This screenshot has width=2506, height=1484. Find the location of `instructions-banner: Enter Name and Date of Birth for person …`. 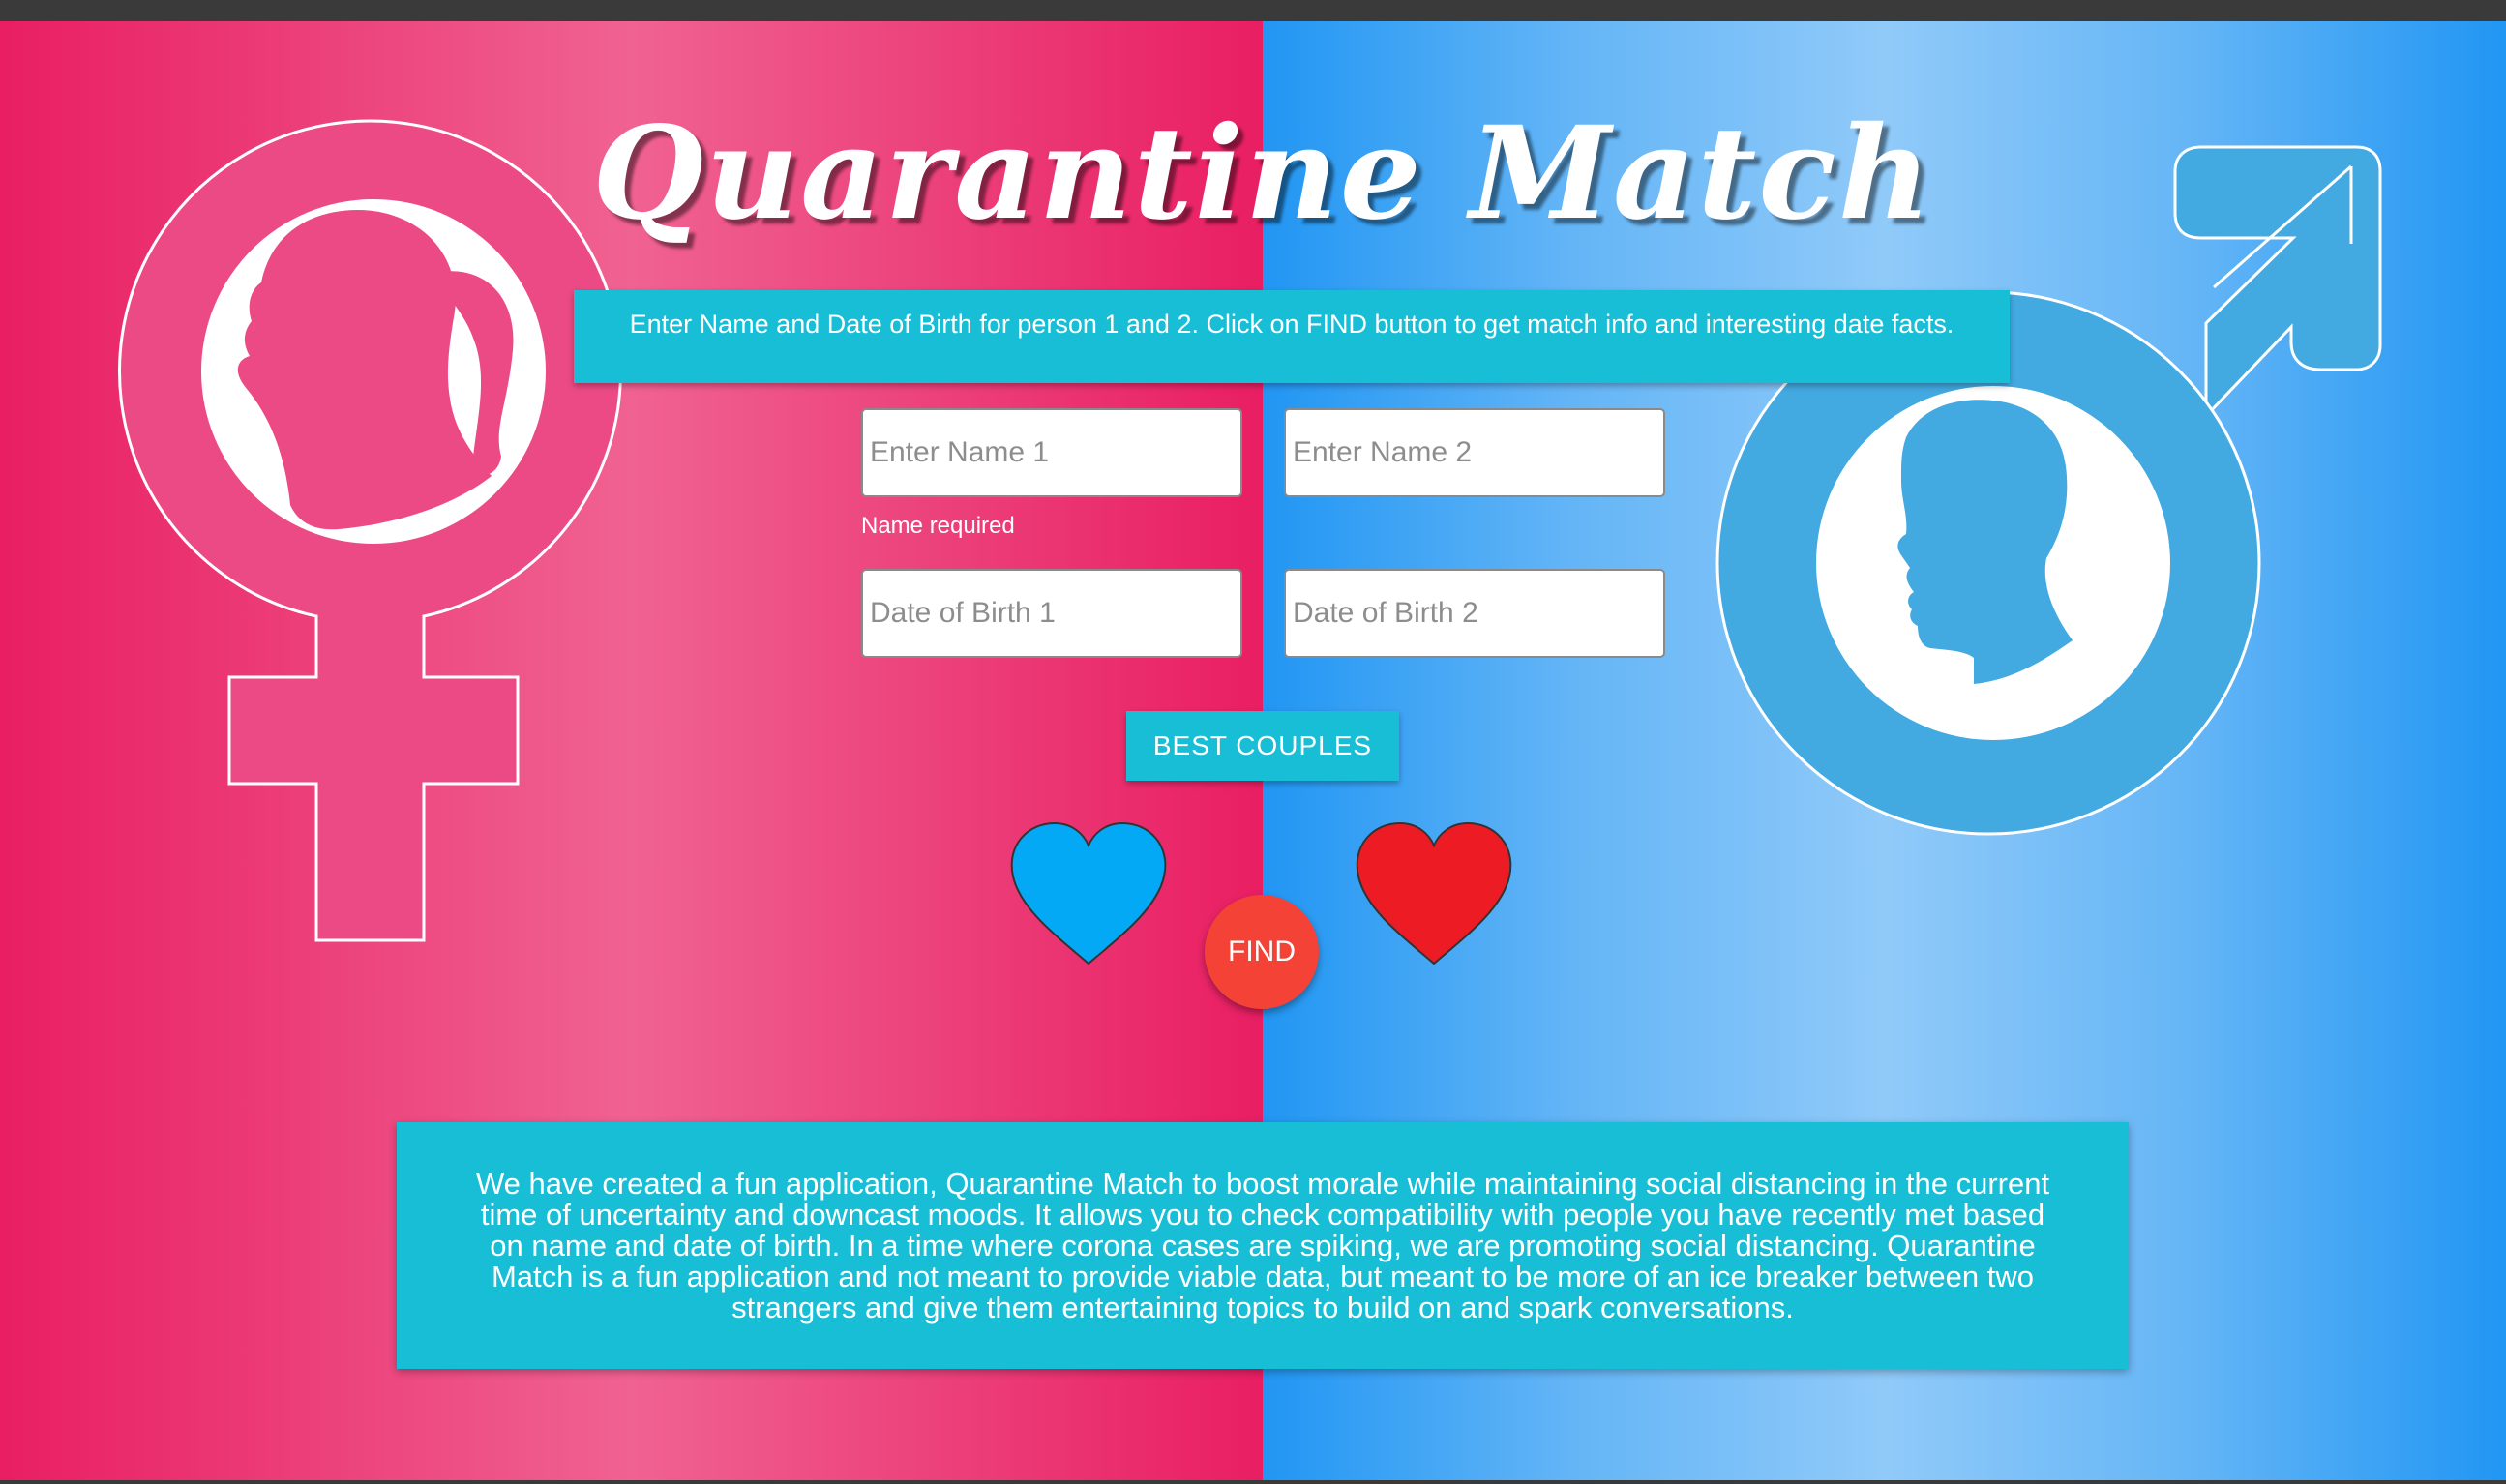

instructions-banner: Enter Name and Date of Birth for person … is located at coordinates (1292, 336).